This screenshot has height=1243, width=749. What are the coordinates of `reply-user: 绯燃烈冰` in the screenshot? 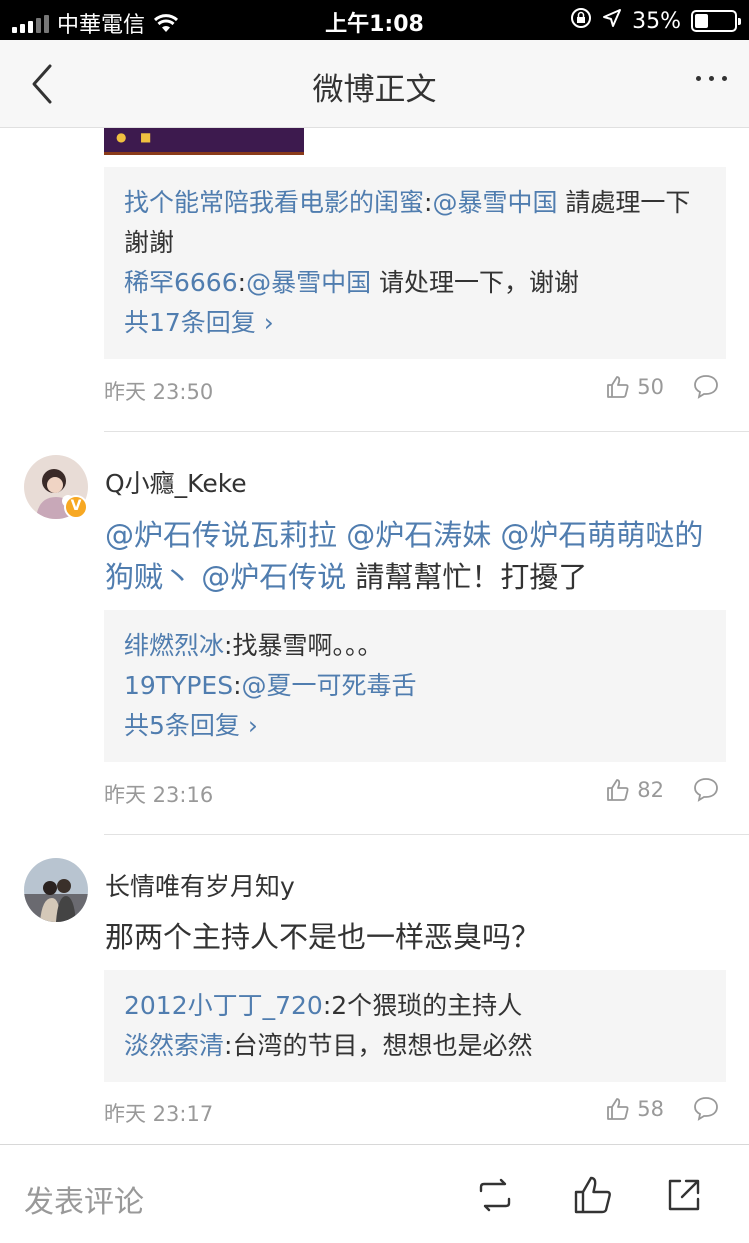 It's located at (174, 645).